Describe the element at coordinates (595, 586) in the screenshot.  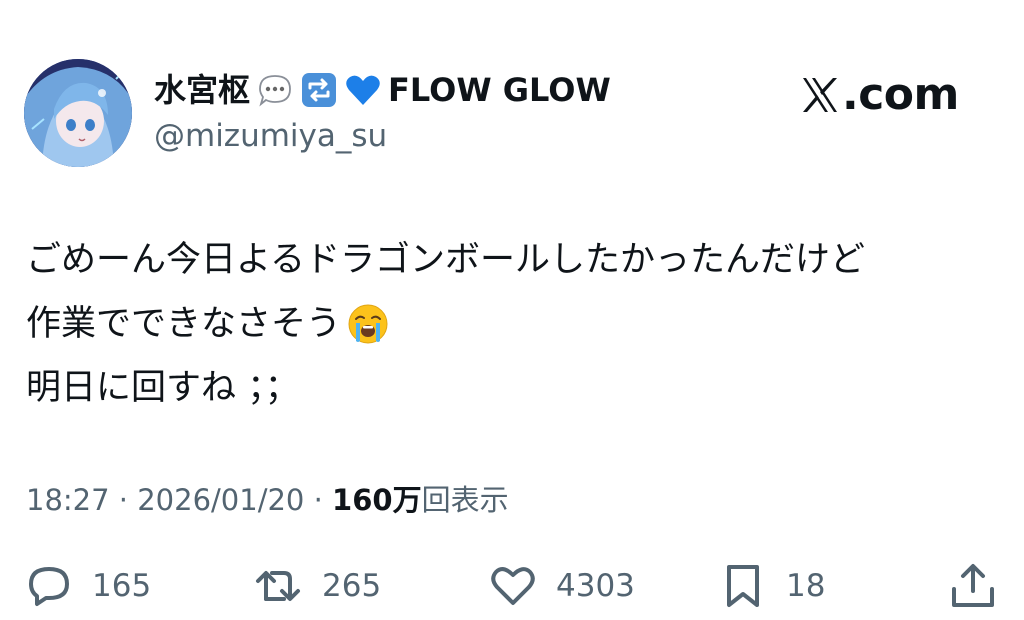
I see `like-count: 4303` at that location.